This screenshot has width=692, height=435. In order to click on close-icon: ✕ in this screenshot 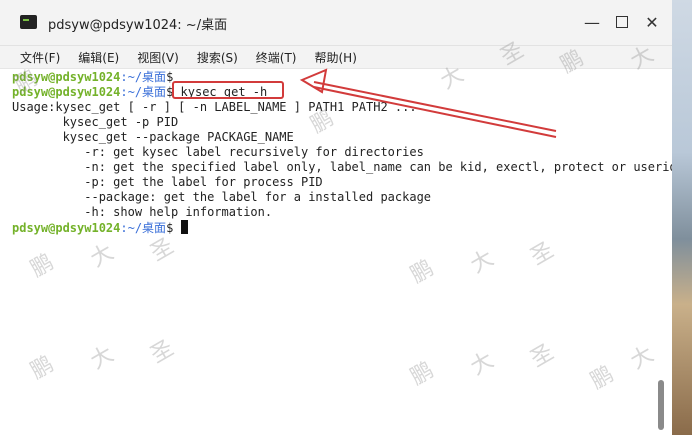, I will do `click(652, 22)`.